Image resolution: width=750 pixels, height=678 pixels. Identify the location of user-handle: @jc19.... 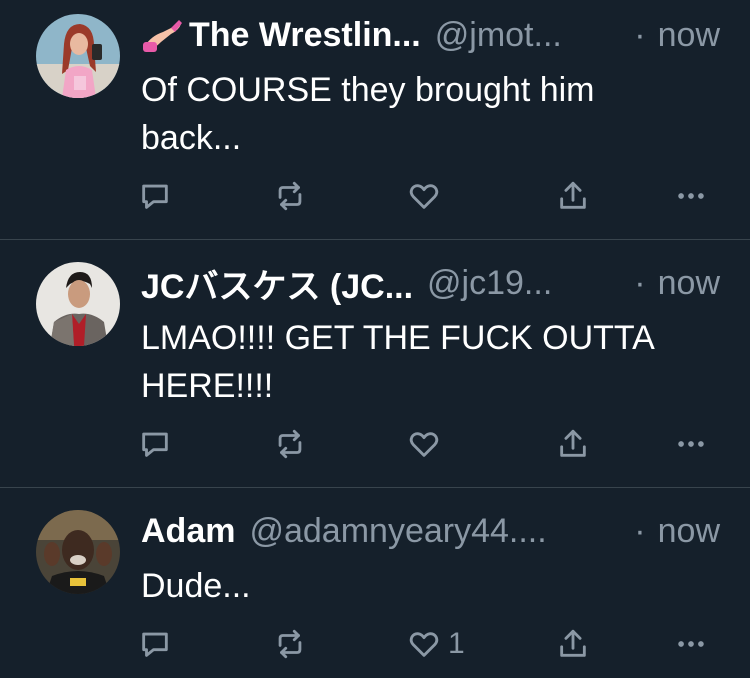
(489, 283).